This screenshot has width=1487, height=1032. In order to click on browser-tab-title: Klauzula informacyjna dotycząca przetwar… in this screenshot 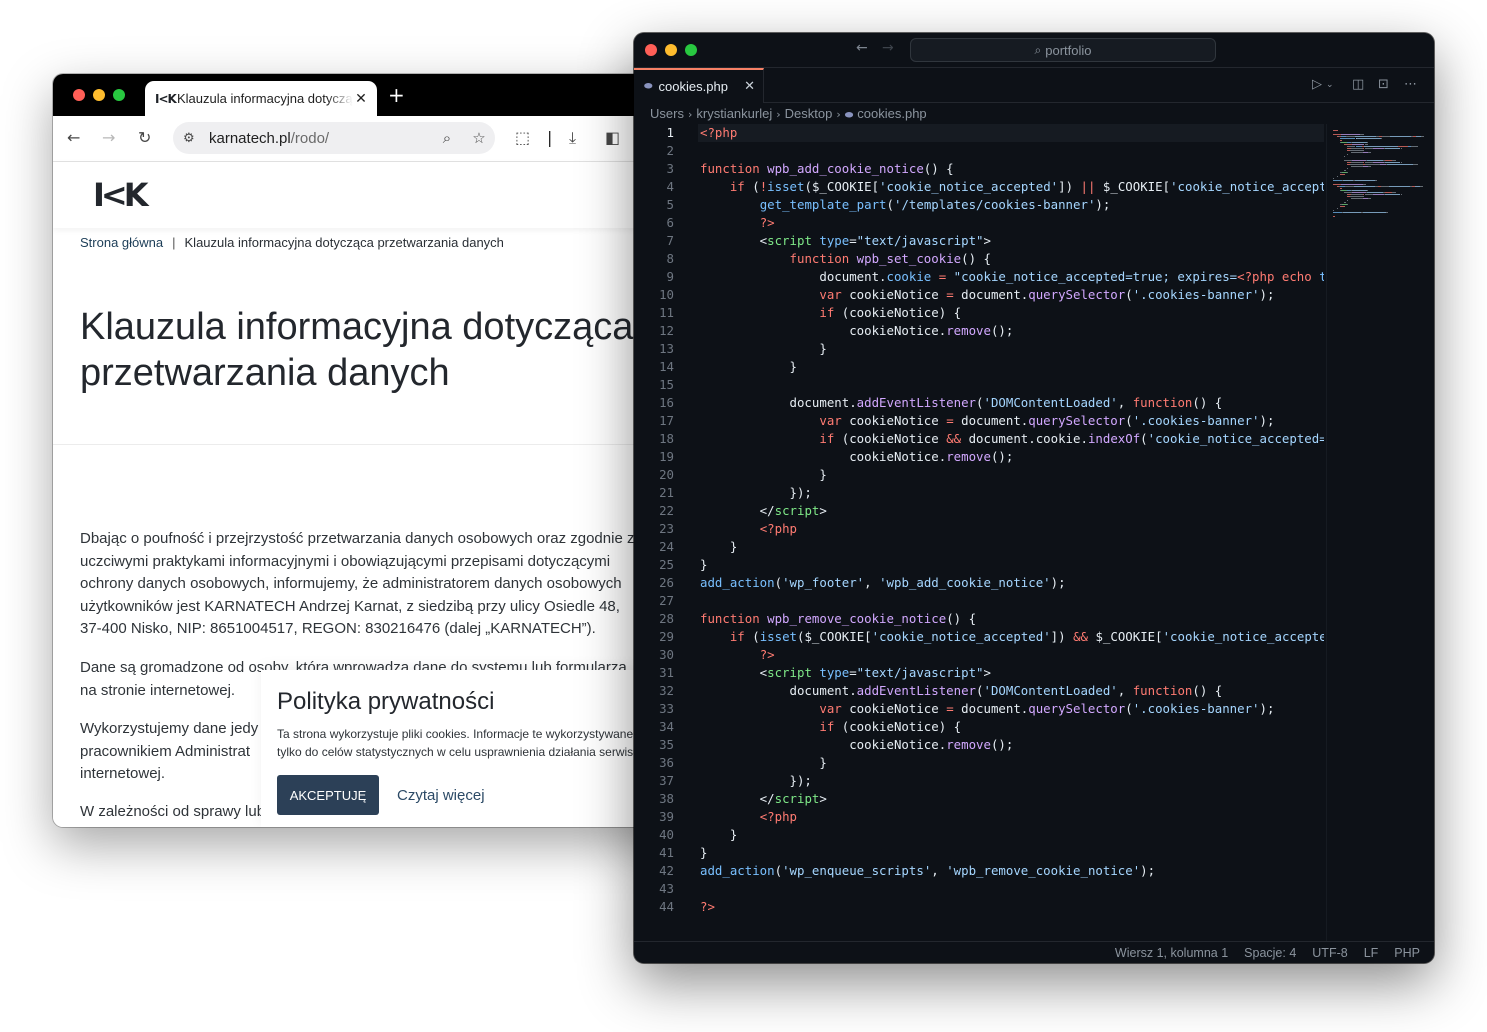, I will do `click(265, 98)`.